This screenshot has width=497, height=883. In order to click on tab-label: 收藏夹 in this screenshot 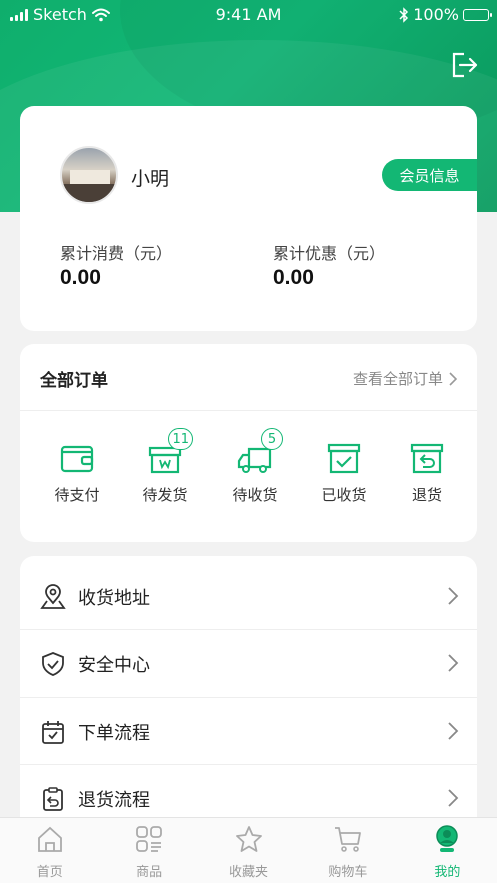, I will do `click(249, 872)`.